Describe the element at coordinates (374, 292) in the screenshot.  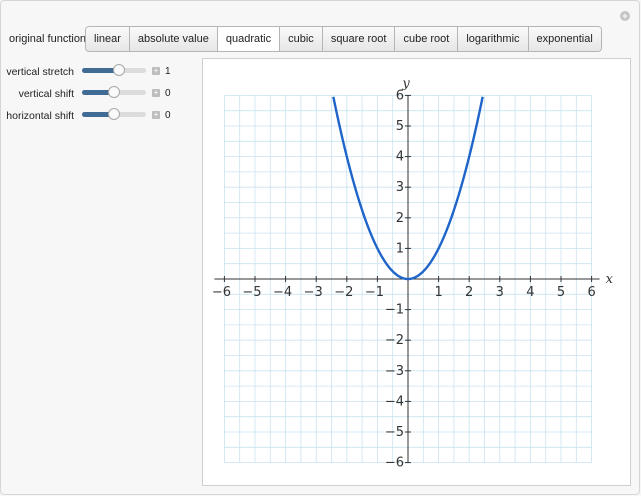
I see `x-tick-label: −1` at that location.